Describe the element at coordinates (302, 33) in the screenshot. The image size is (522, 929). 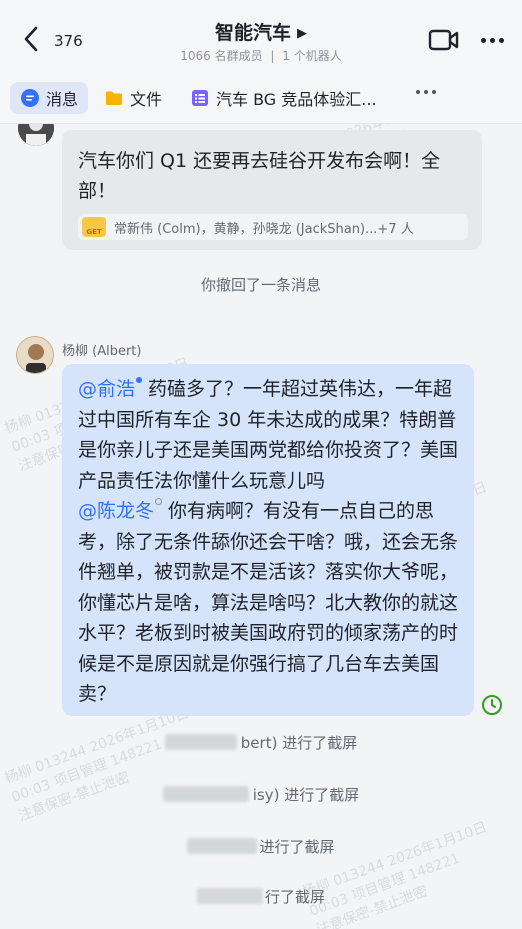
I see `caret-right-icon: ▶` at that location.